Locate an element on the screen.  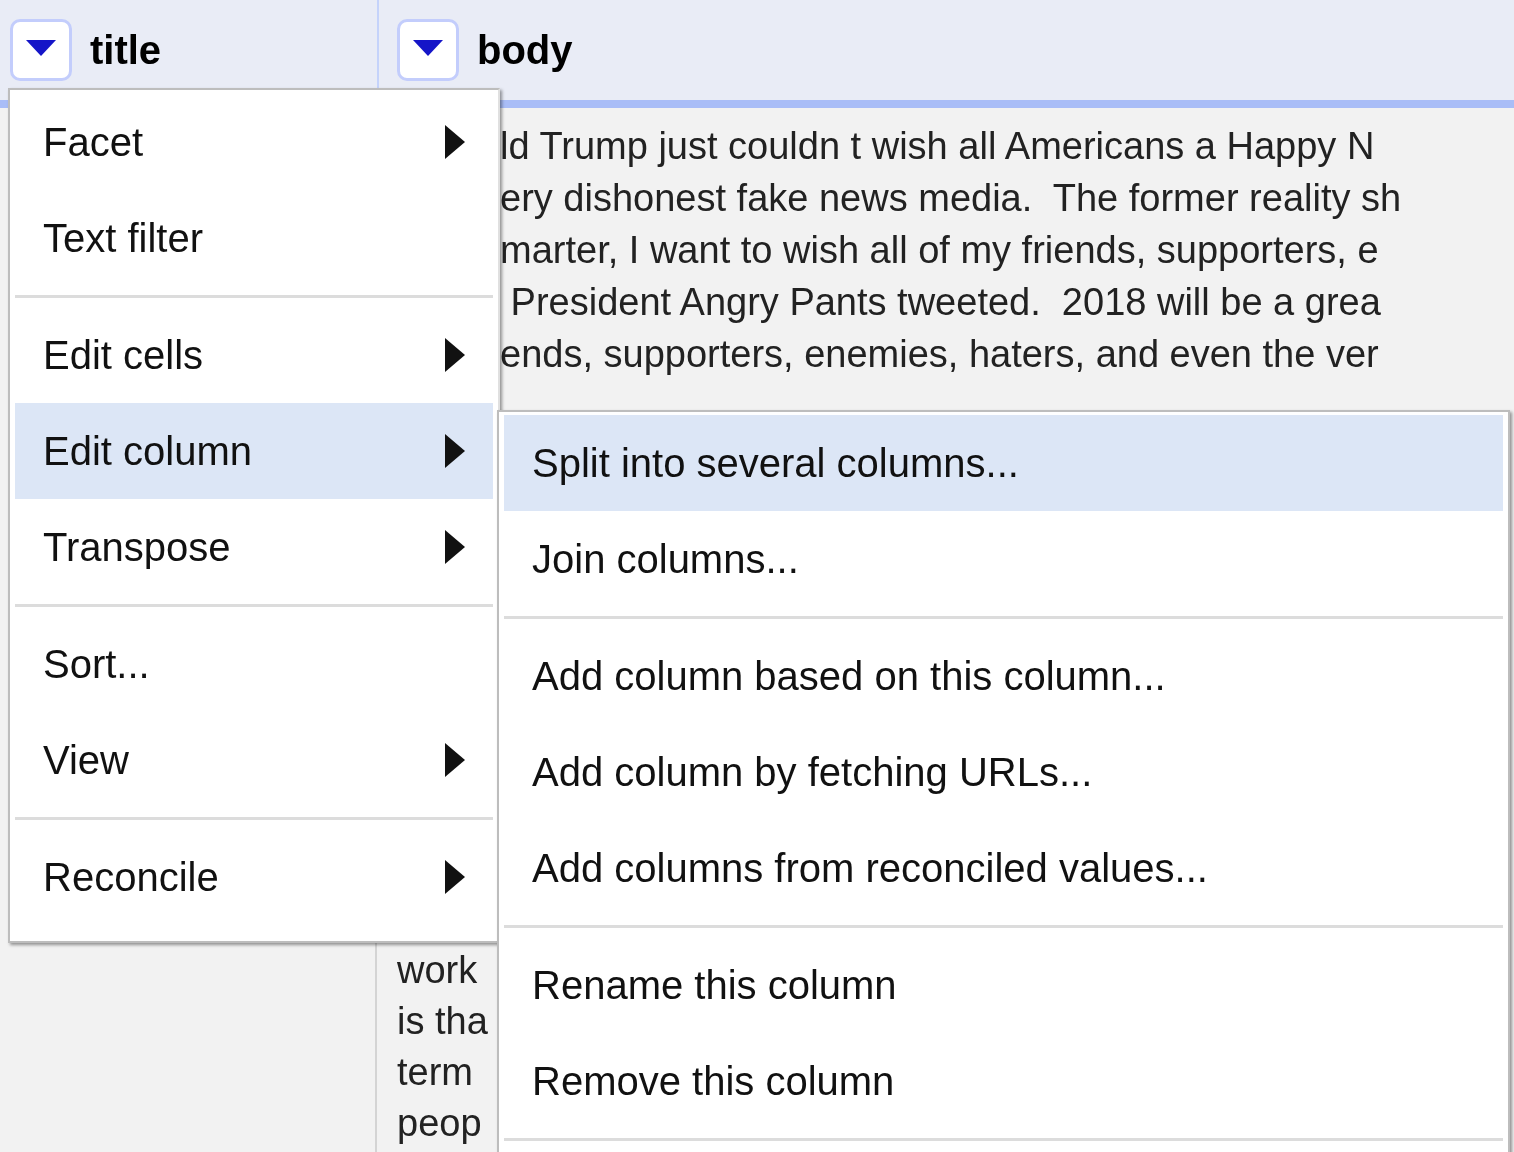
cell-text-line: work is located at coordinates (438, 970).